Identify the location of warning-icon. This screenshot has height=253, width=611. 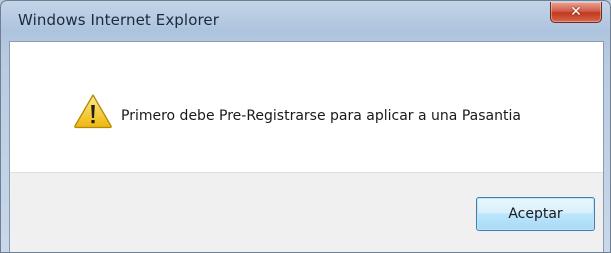
(93, 111).